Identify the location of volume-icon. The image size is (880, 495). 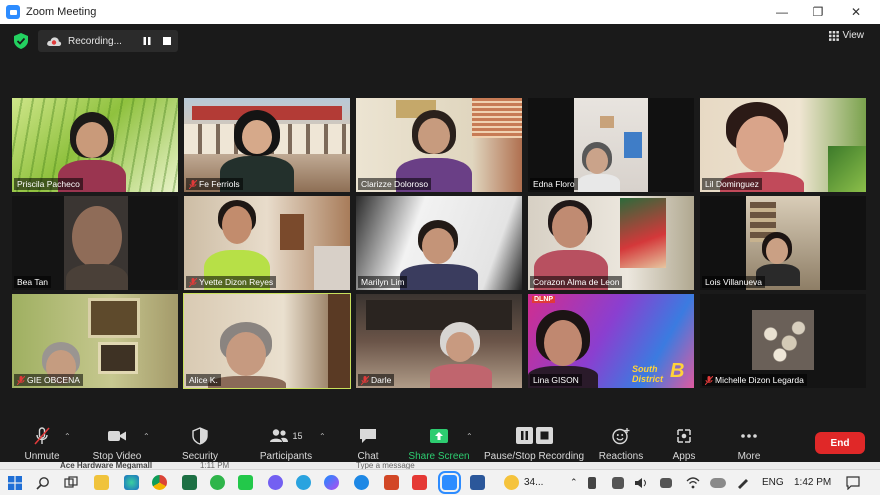
(641, 483).